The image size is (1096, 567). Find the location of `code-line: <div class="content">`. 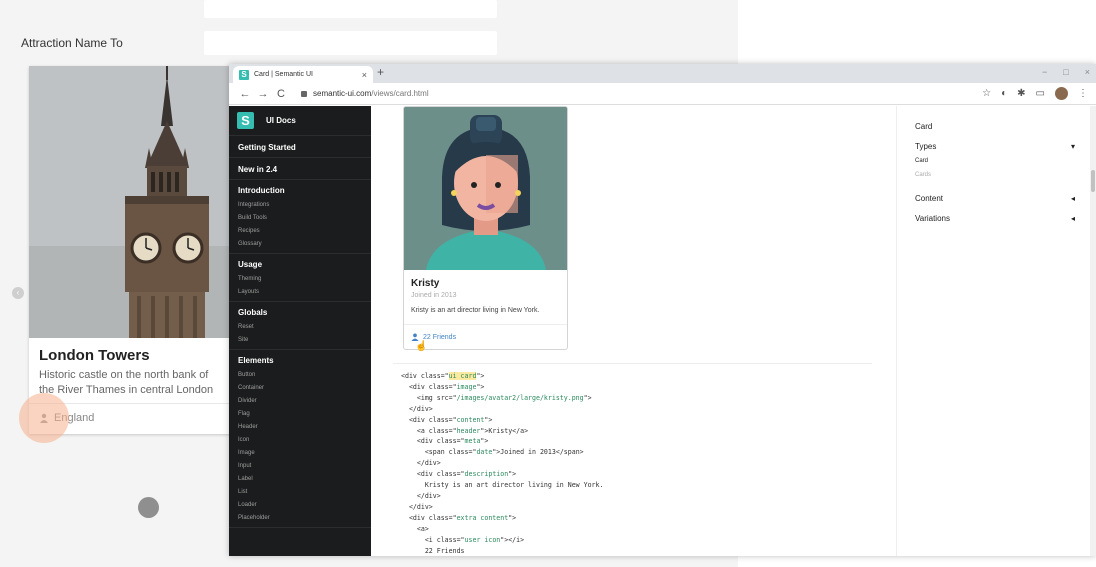

code-line: <div class="content"> is located at coordinates (502, 420).